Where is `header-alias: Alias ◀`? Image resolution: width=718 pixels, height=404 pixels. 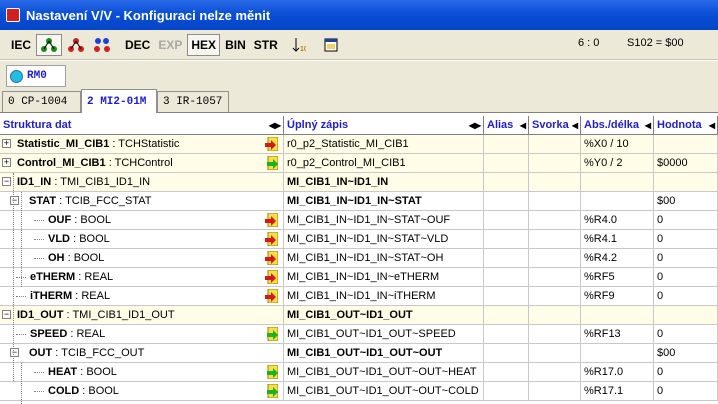 header-alias: Alias ◀ is located at coordinates (506, 125).